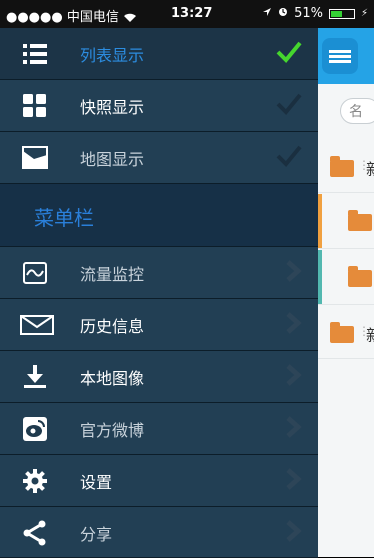 The height and width of the screenshot is (558, 374). I want to click on charging-icon: ⚡, so click(364, 13).